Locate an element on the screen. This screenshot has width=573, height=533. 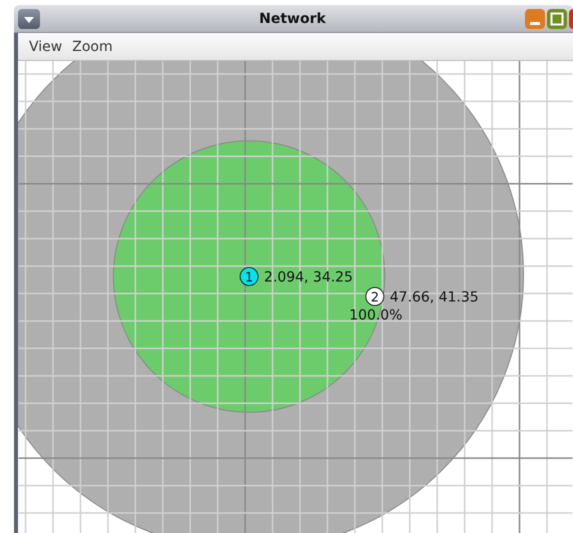
menu-item: Zoom is located at coordinates (92, 46).